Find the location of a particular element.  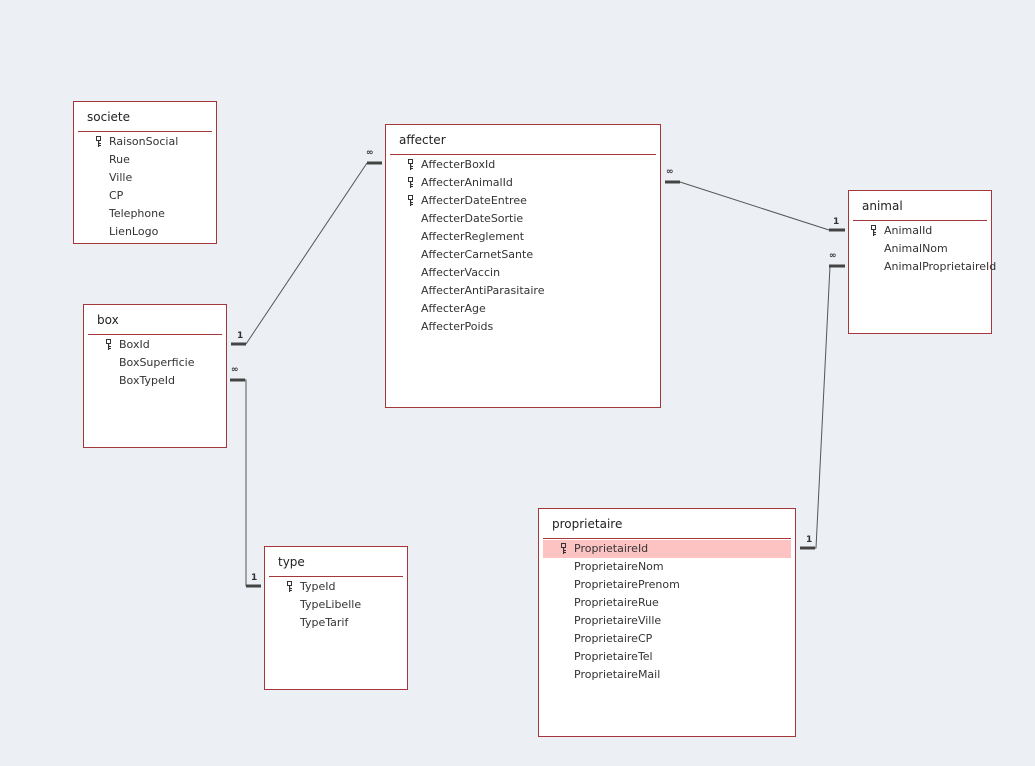

field-name: AnimalProprietaireId is located at coordinates (940, 266).